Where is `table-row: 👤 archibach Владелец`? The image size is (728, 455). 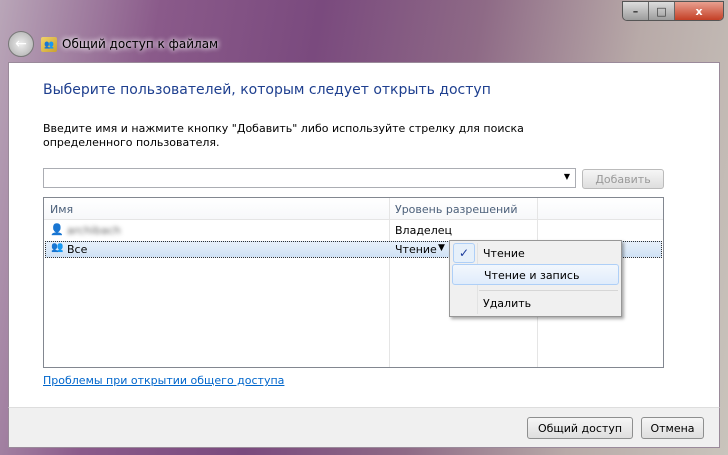 table-row: 👤 archibach Владелец is located at coordinates (353, 230).